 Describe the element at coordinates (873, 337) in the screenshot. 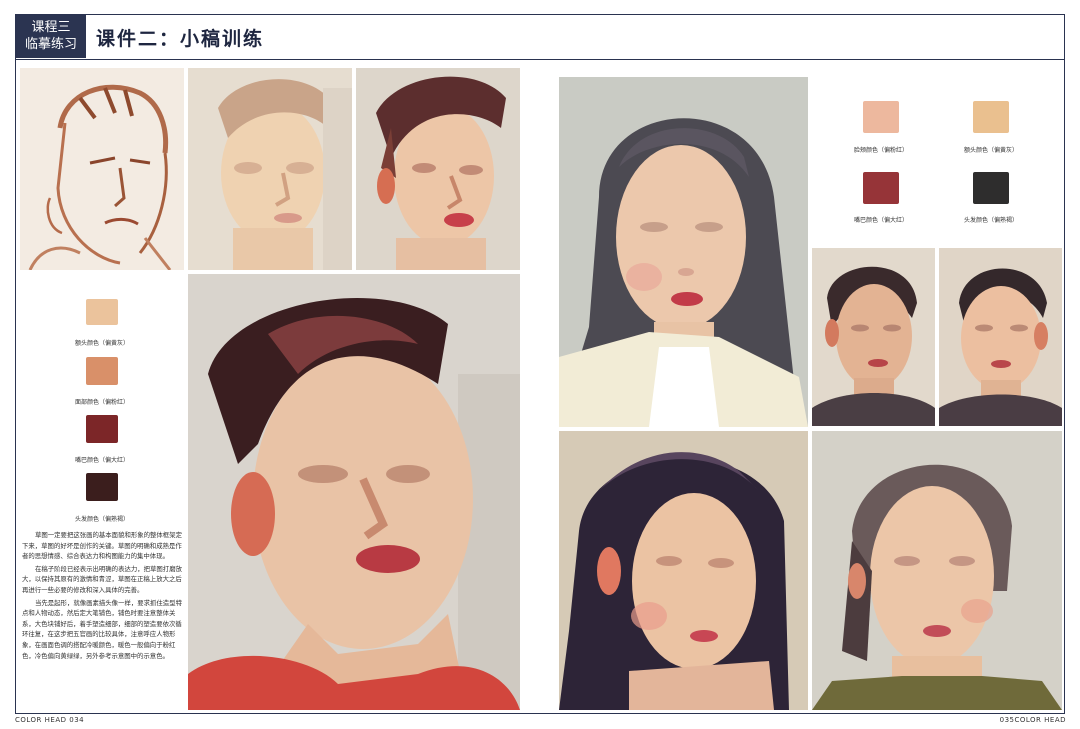

I see `small-man-portrait-left` at that location.